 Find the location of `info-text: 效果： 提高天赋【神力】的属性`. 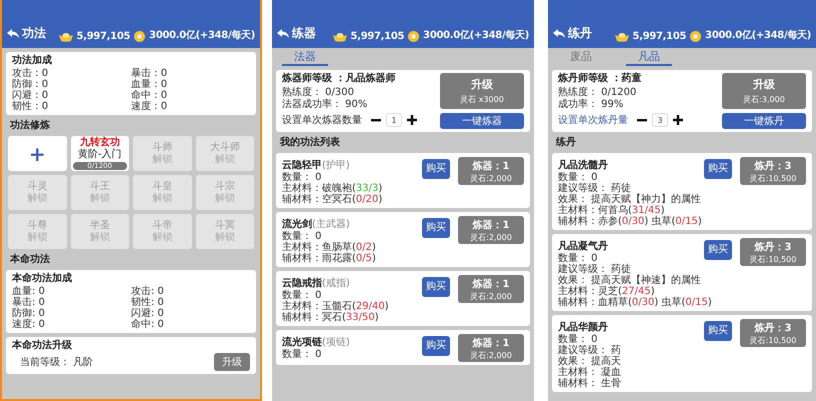

info-text: 效果： 提高天赋【神力】的属性 is located at coordinates (630, 199).